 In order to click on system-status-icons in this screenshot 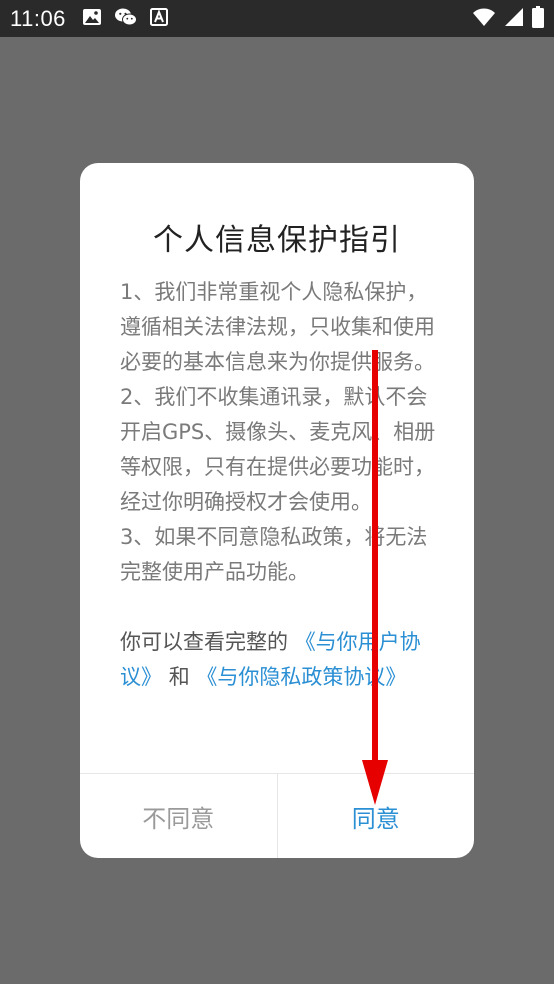, I will do `click(508, 18)`.